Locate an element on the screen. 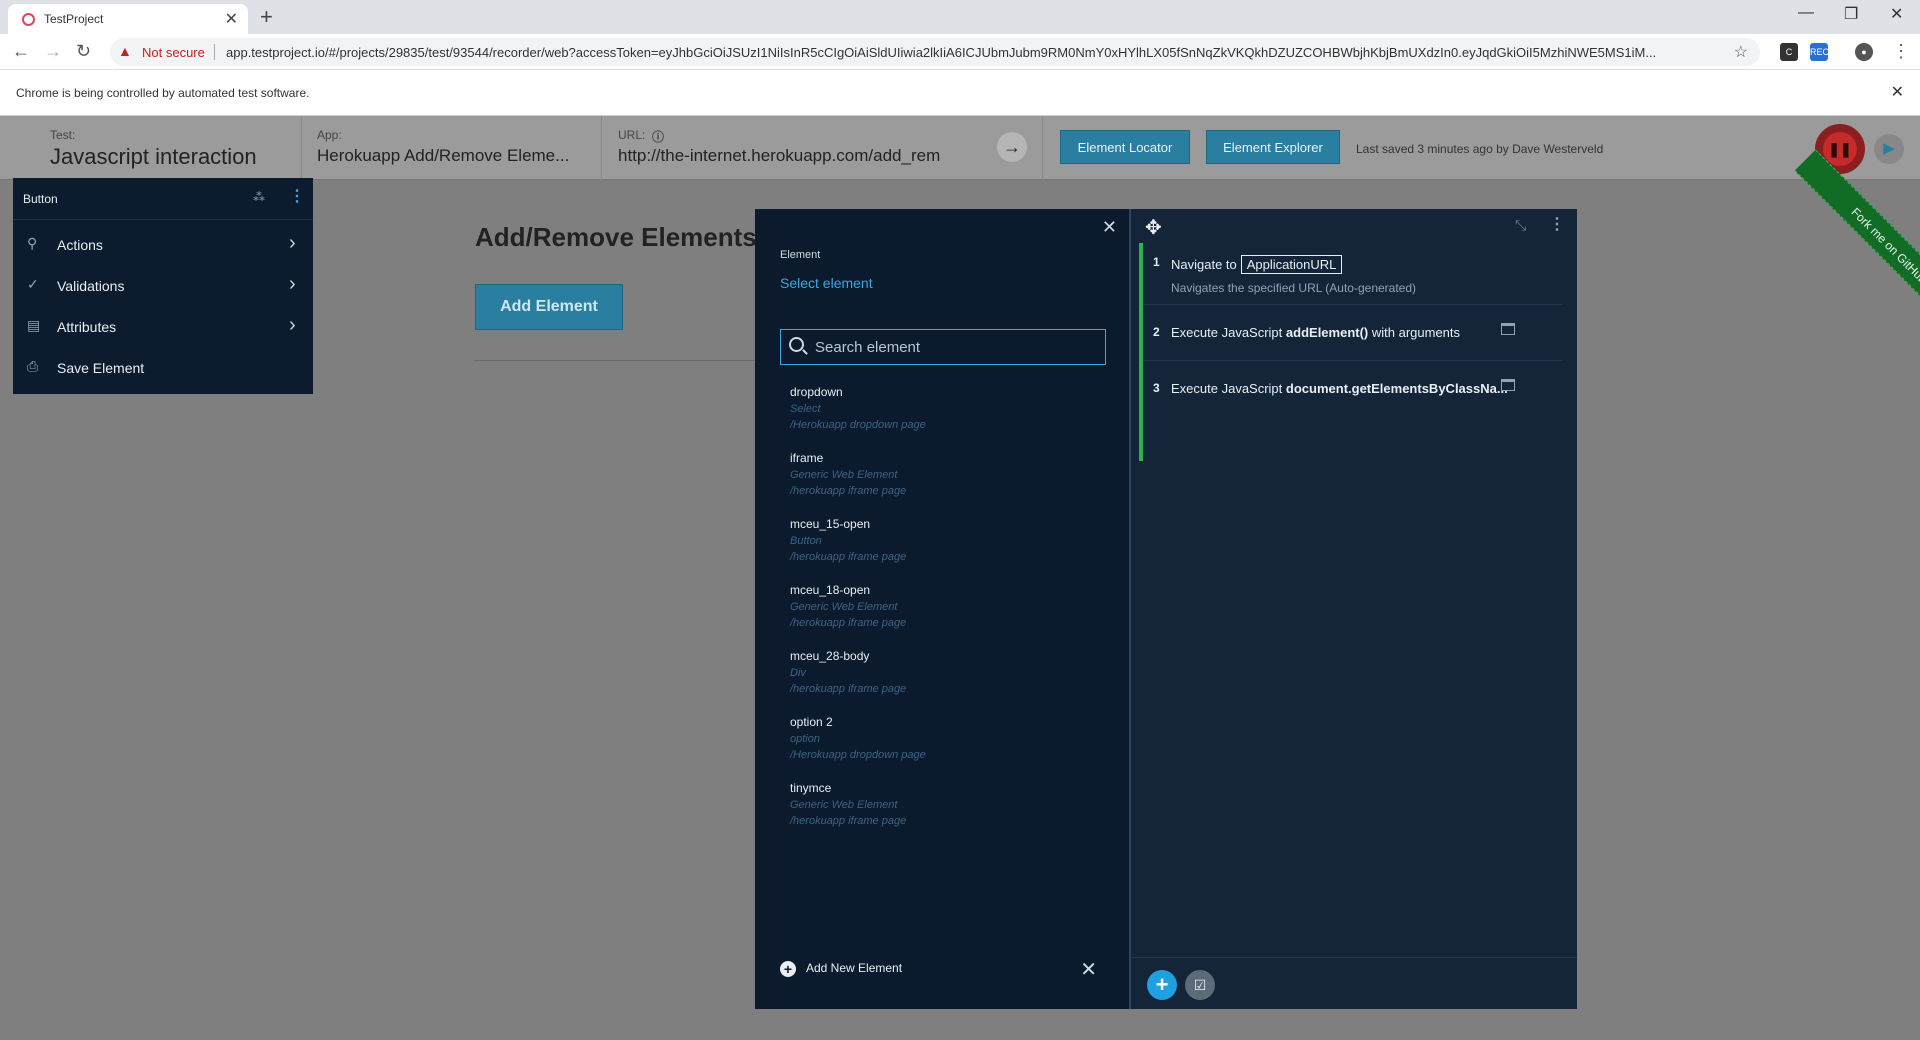 The width and height of the screenshot is (1920, 1040). element-name: option 2 is located at coordinates (811, 722).